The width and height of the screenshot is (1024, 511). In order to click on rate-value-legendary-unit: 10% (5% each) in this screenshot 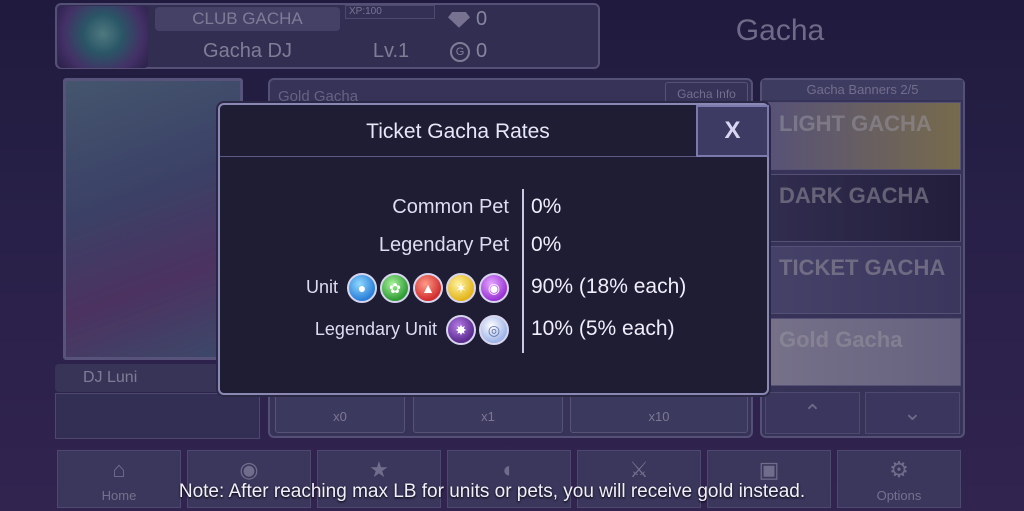, I will do `click(603, 328)`.